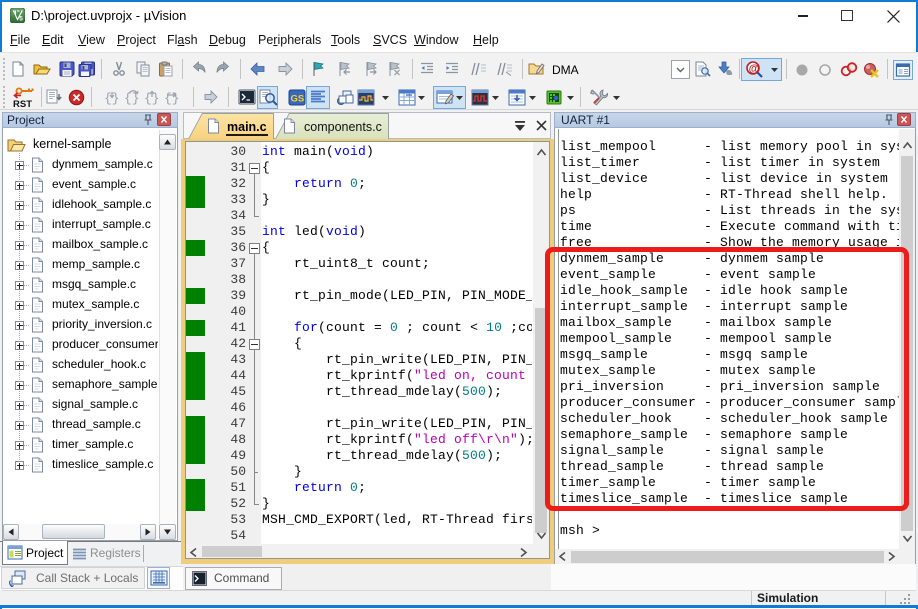 Image resolution: width=918 pixels, height=609 pixels. I want to click on svg-text: GS, so click(298, 99).